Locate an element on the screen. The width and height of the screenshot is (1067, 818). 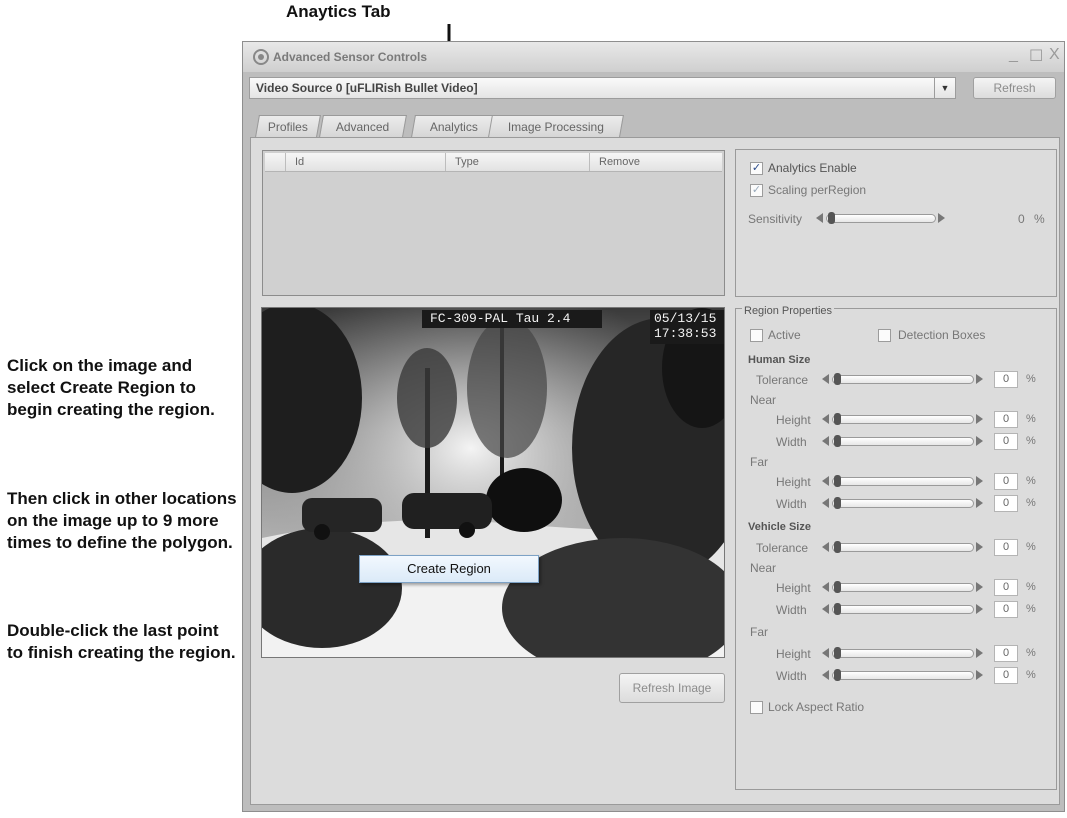
human-near-label: Near is located at coordinates (763, 400).